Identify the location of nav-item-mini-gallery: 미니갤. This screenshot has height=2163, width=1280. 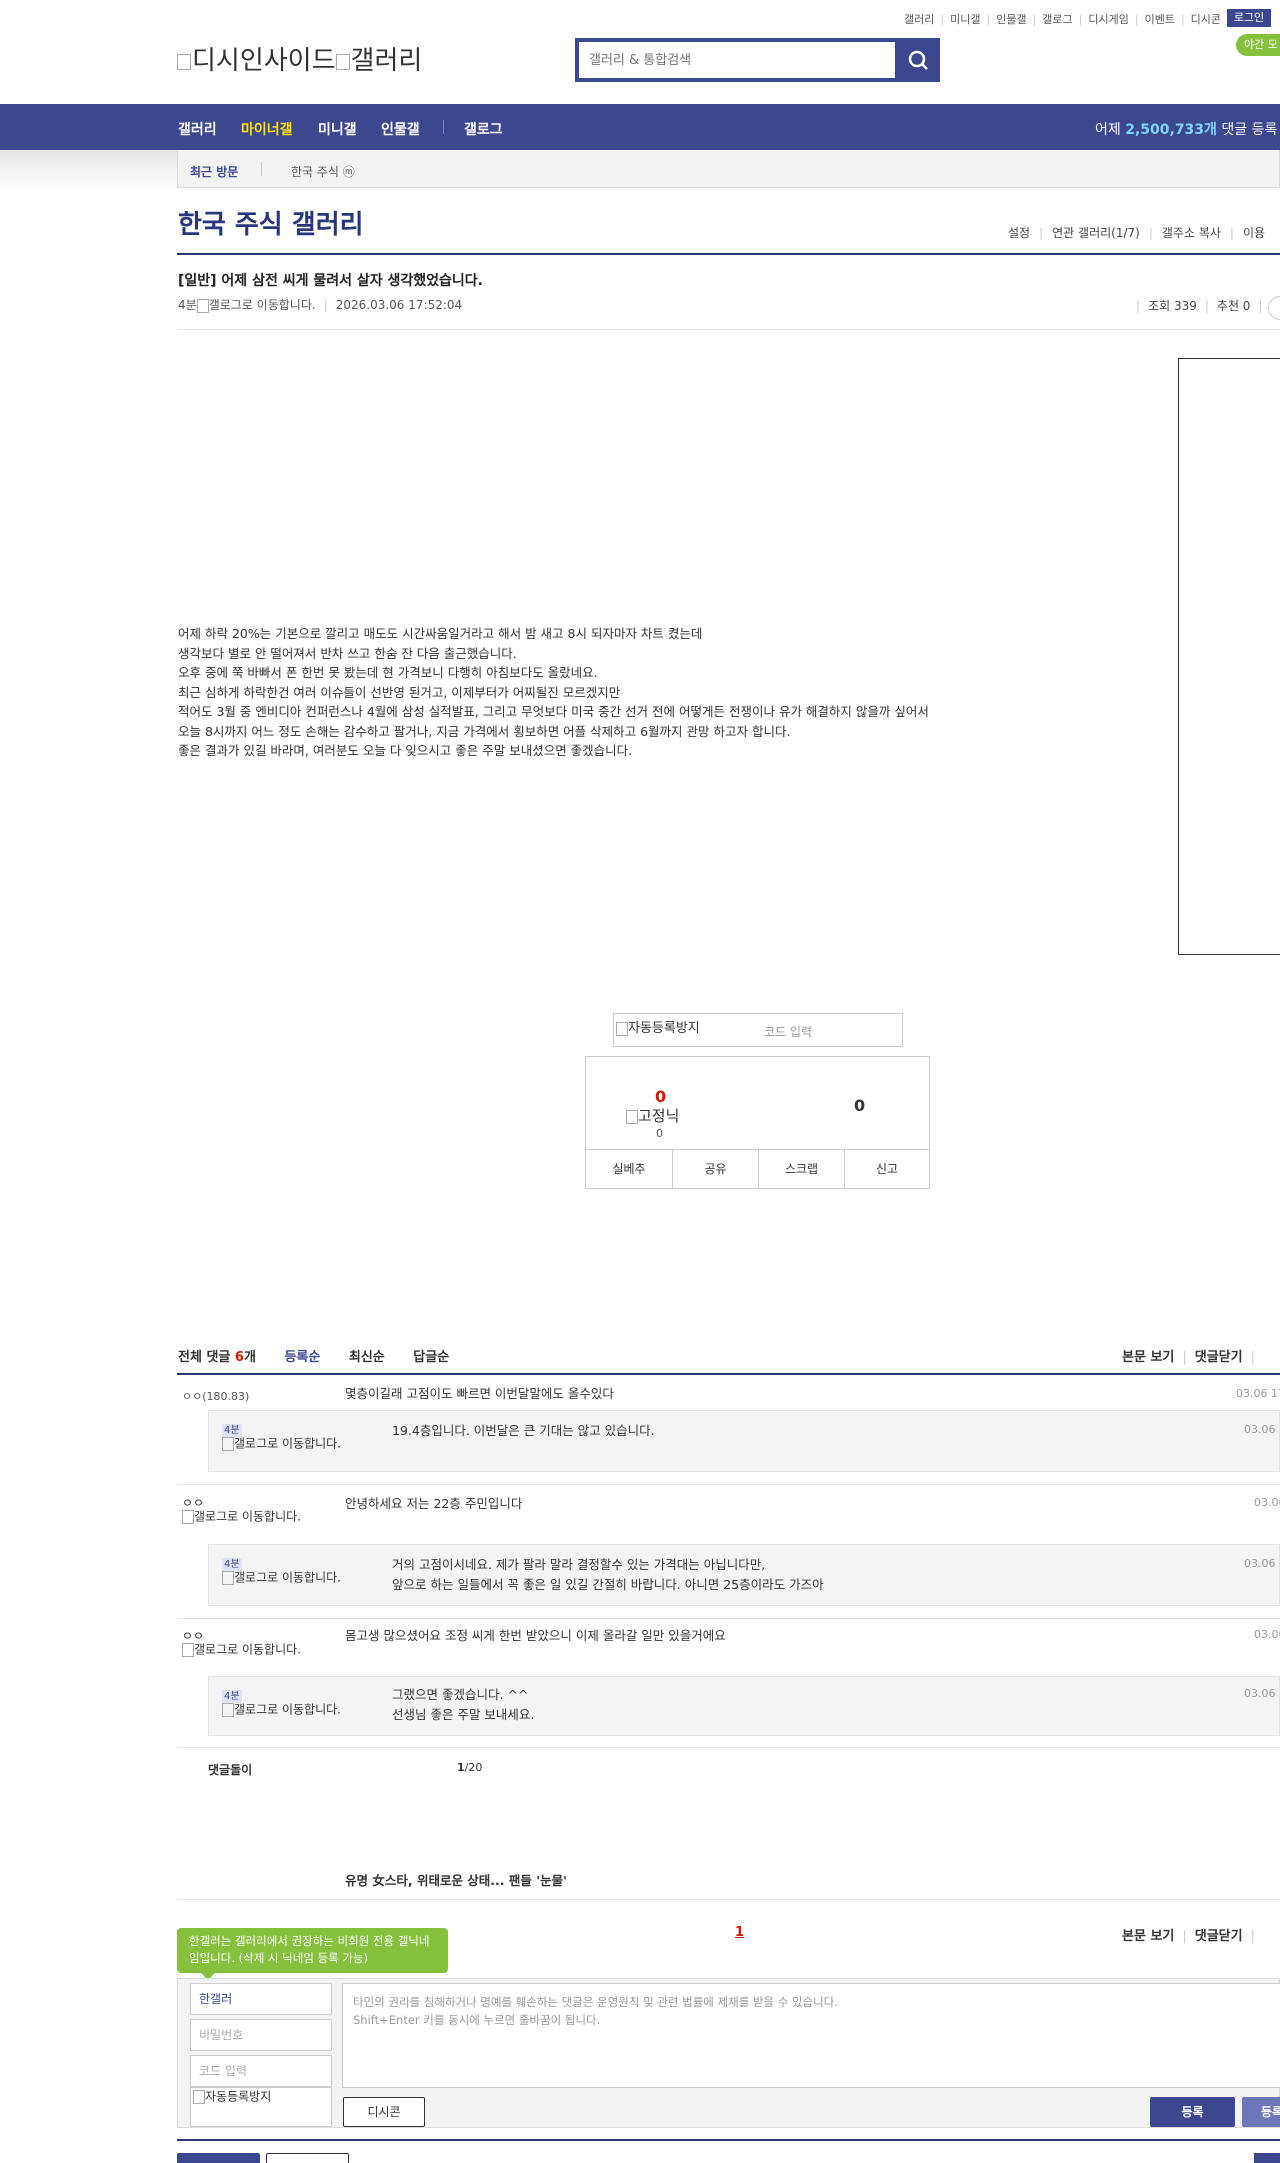
(337, 129).